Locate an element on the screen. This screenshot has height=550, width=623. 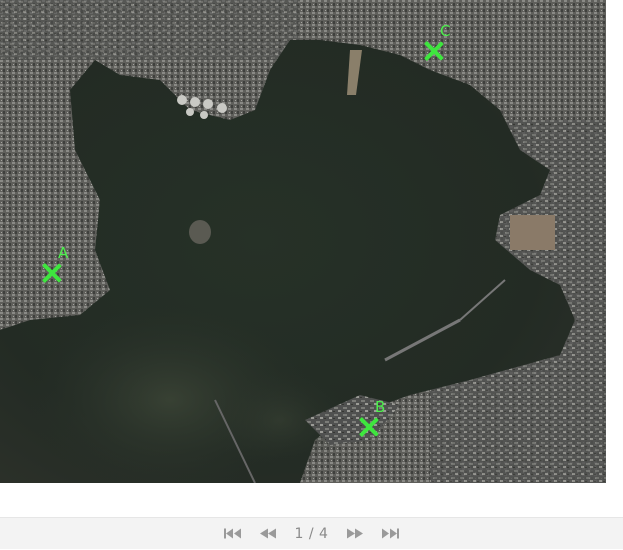
map-marker-c: C is located at coordinates (436, 42).